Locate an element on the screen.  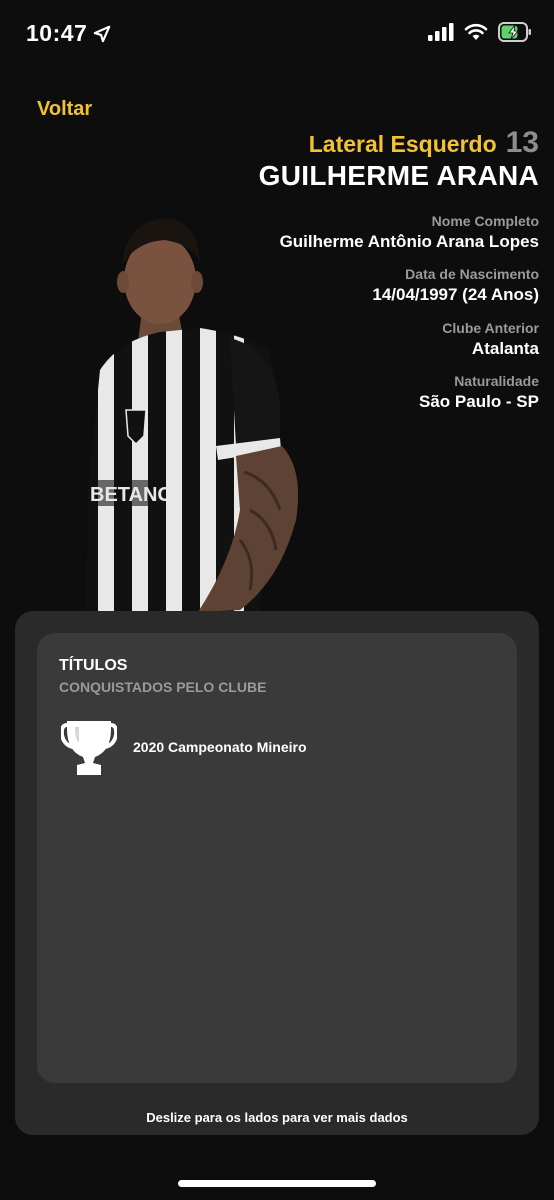
battery-charging-icon is located at coordinates (514, 32).